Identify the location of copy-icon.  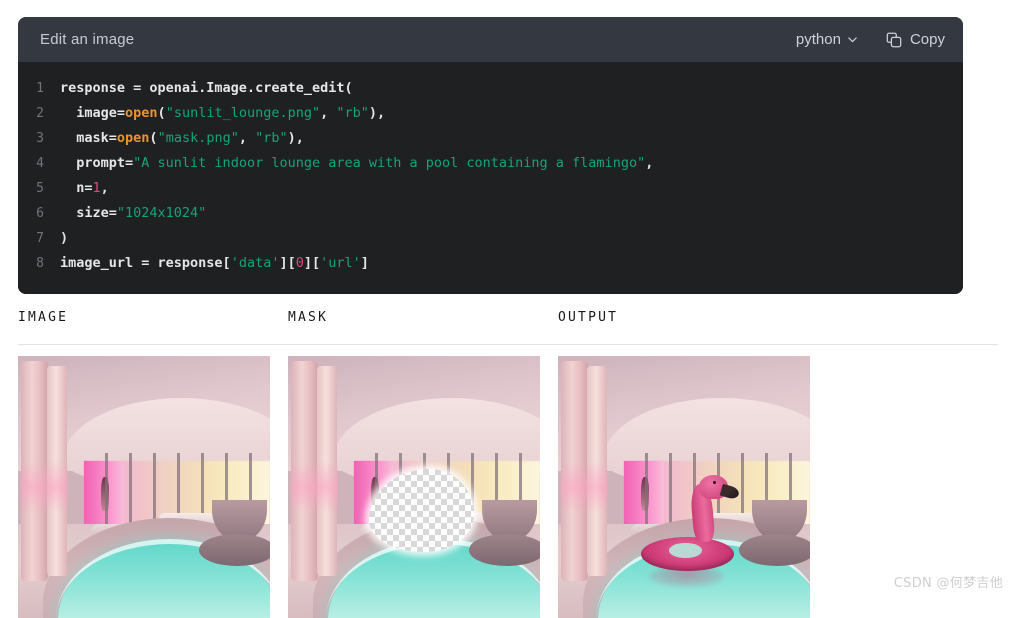
(894, 40).